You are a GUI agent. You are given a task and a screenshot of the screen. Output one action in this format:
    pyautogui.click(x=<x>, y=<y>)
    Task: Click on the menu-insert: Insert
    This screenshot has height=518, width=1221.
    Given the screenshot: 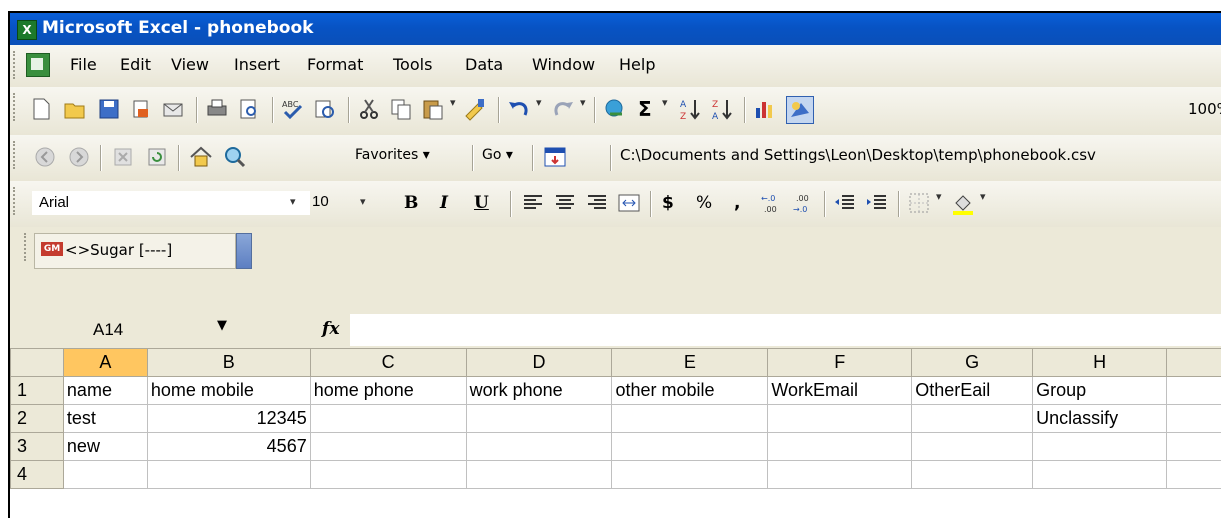 What is the action you would take?
    pyautogui.click(x=257, y=64)
    